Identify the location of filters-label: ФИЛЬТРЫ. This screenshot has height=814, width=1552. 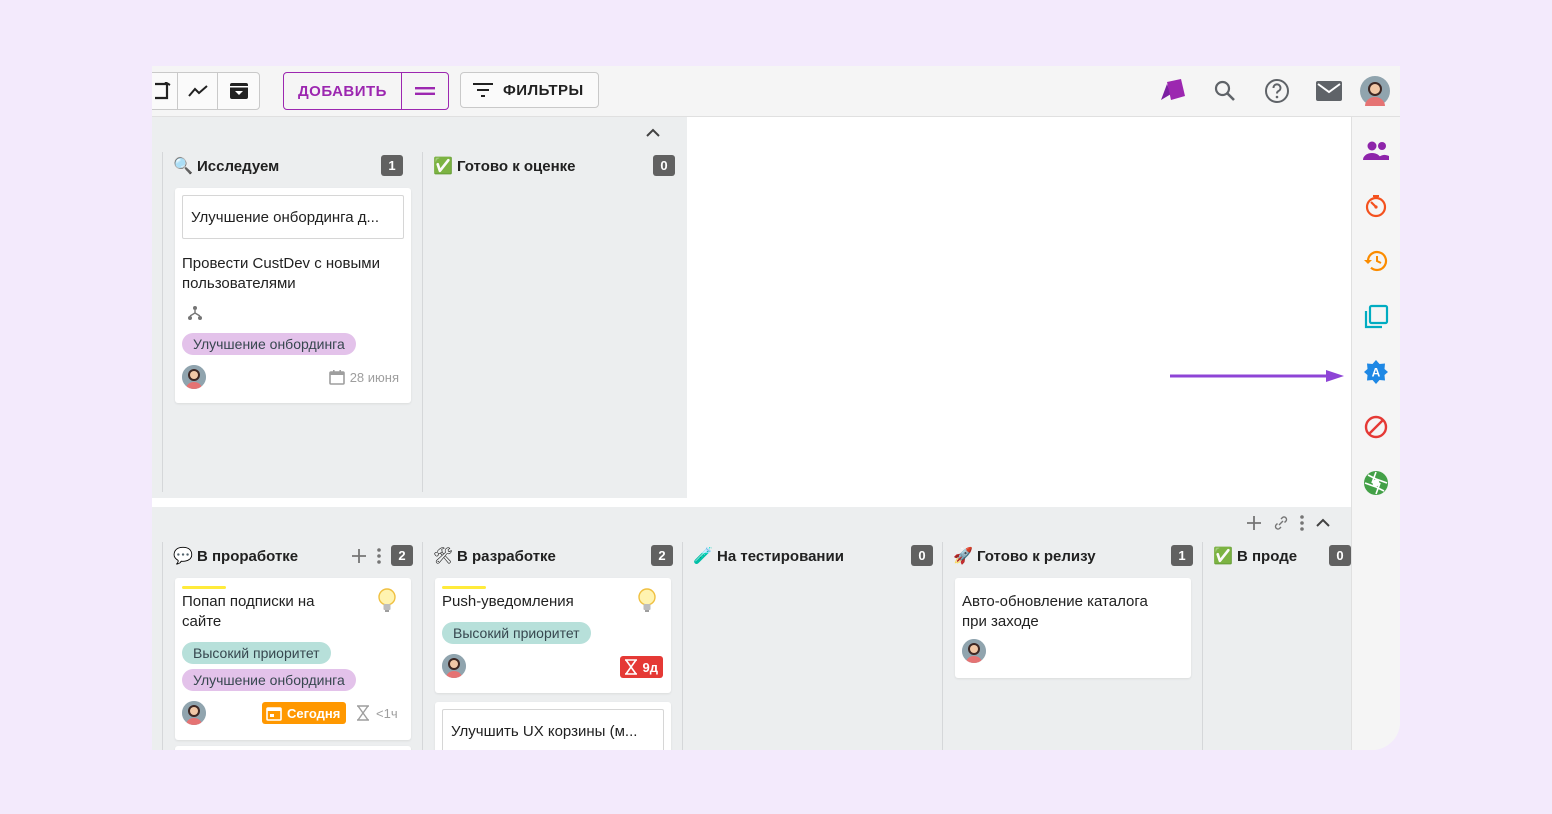
(543, 90).